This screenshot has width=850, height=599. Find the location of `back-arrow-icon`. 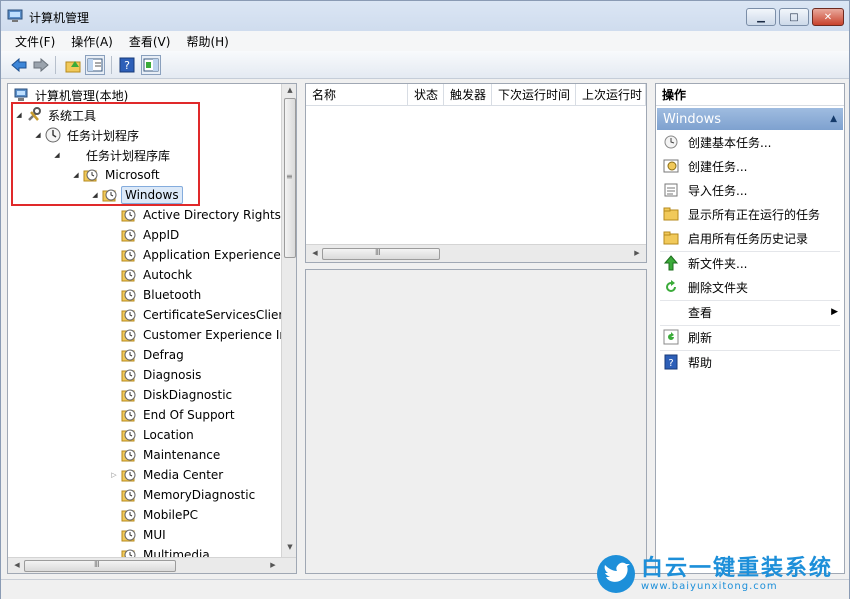

back-arrow-icon is located at coordinates (19, 65).